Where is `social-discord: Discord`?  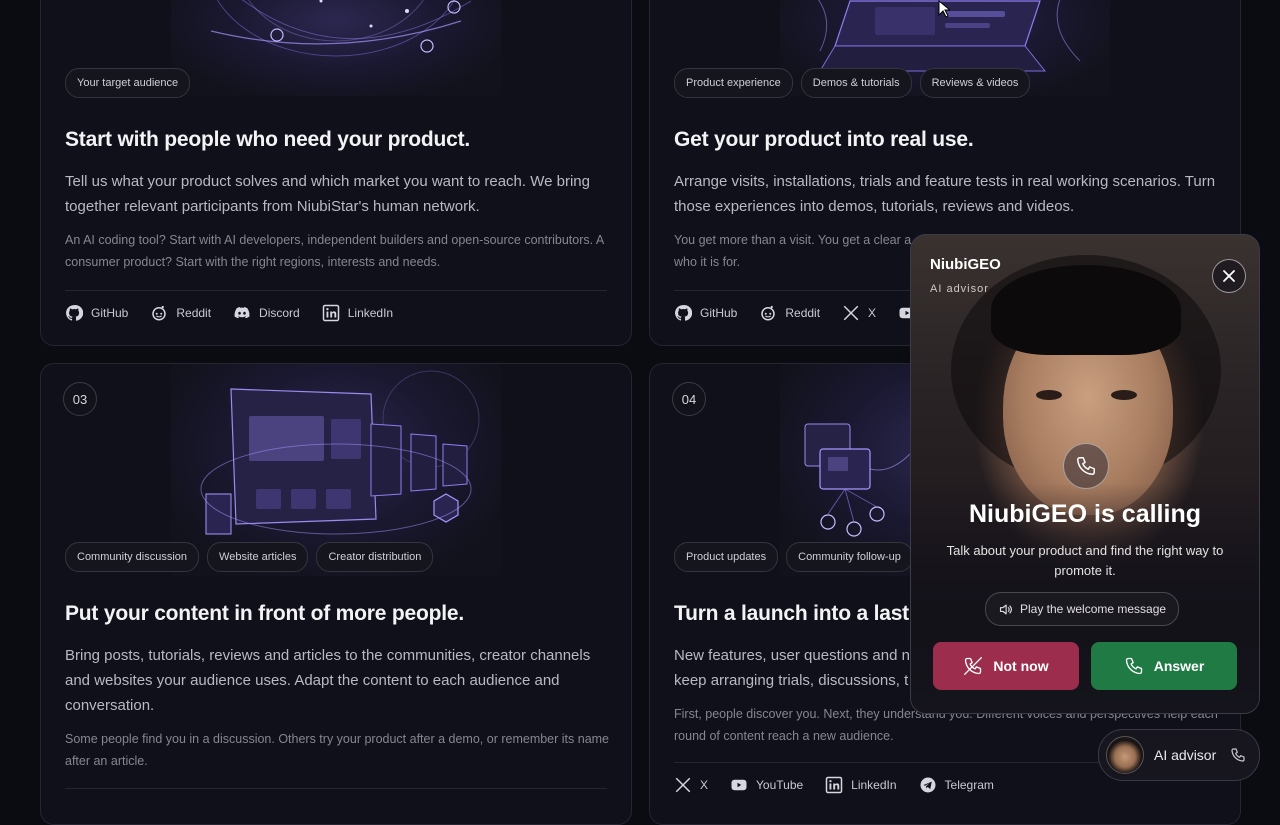 social-discord: Discord is located at coordinates (266, 313).